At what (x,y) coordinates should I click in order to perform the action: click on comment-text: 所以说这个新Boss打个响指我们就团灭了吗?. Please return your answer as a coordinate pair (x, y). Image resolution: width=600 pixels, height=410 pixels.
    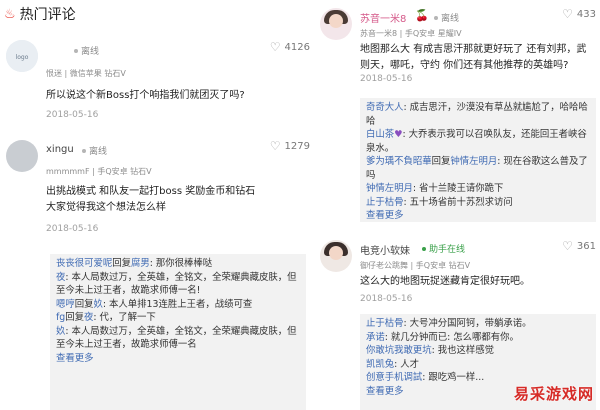
    Looking at the image, I should click on (145, 95).